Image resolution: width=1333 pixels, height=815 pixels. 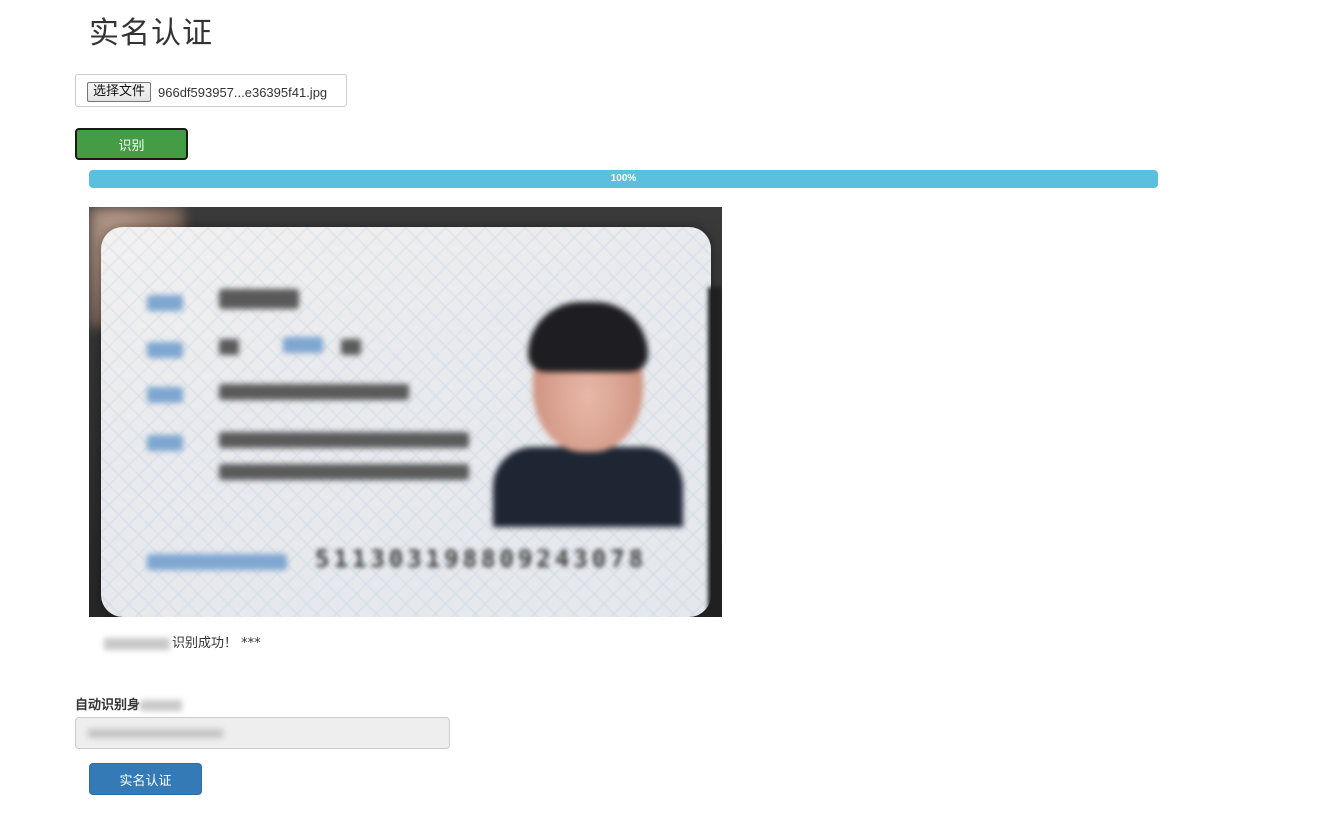 What do you see at coordinates (165, 395) in the screenshot?
I see `birth-field-label` at bounding box center [165, 395].